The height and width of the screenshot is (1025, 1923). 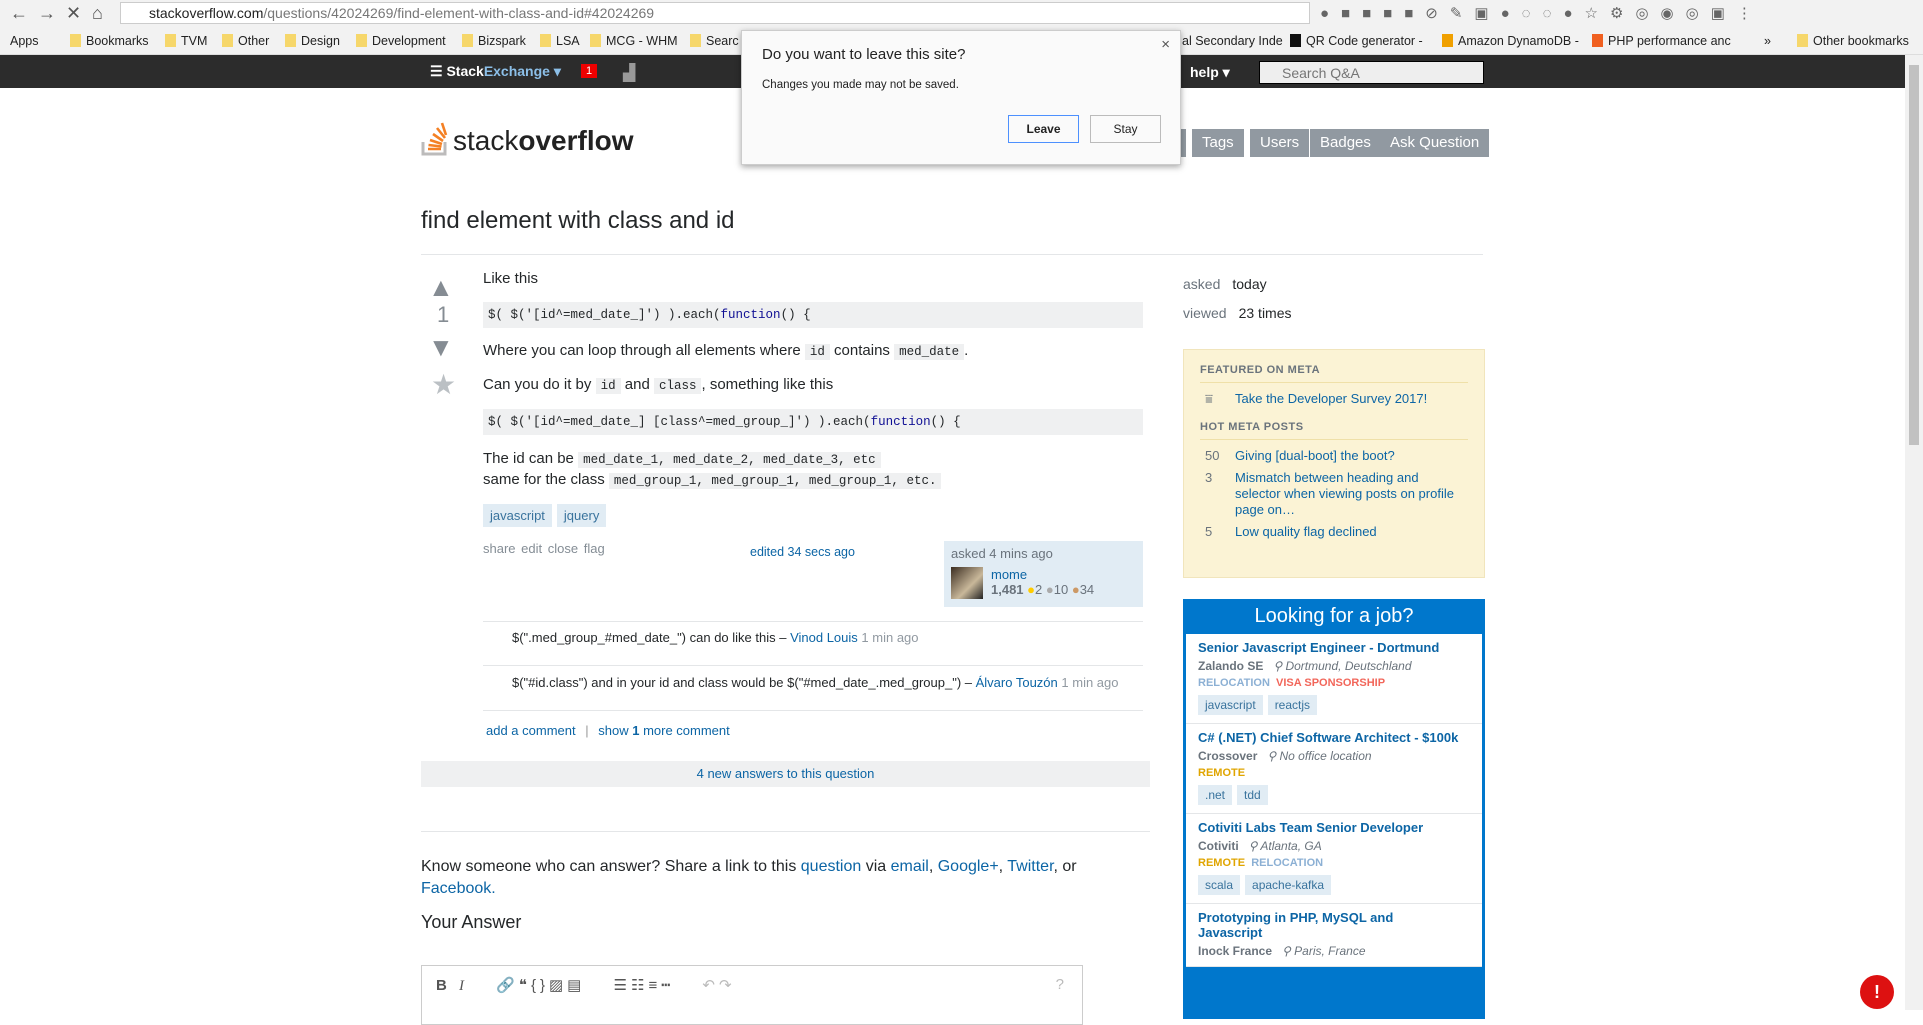 What do you see at coordinates (581, 515) in the screenshot?
I see `tag-jquery: jquery` at bounding box center [581, 515].